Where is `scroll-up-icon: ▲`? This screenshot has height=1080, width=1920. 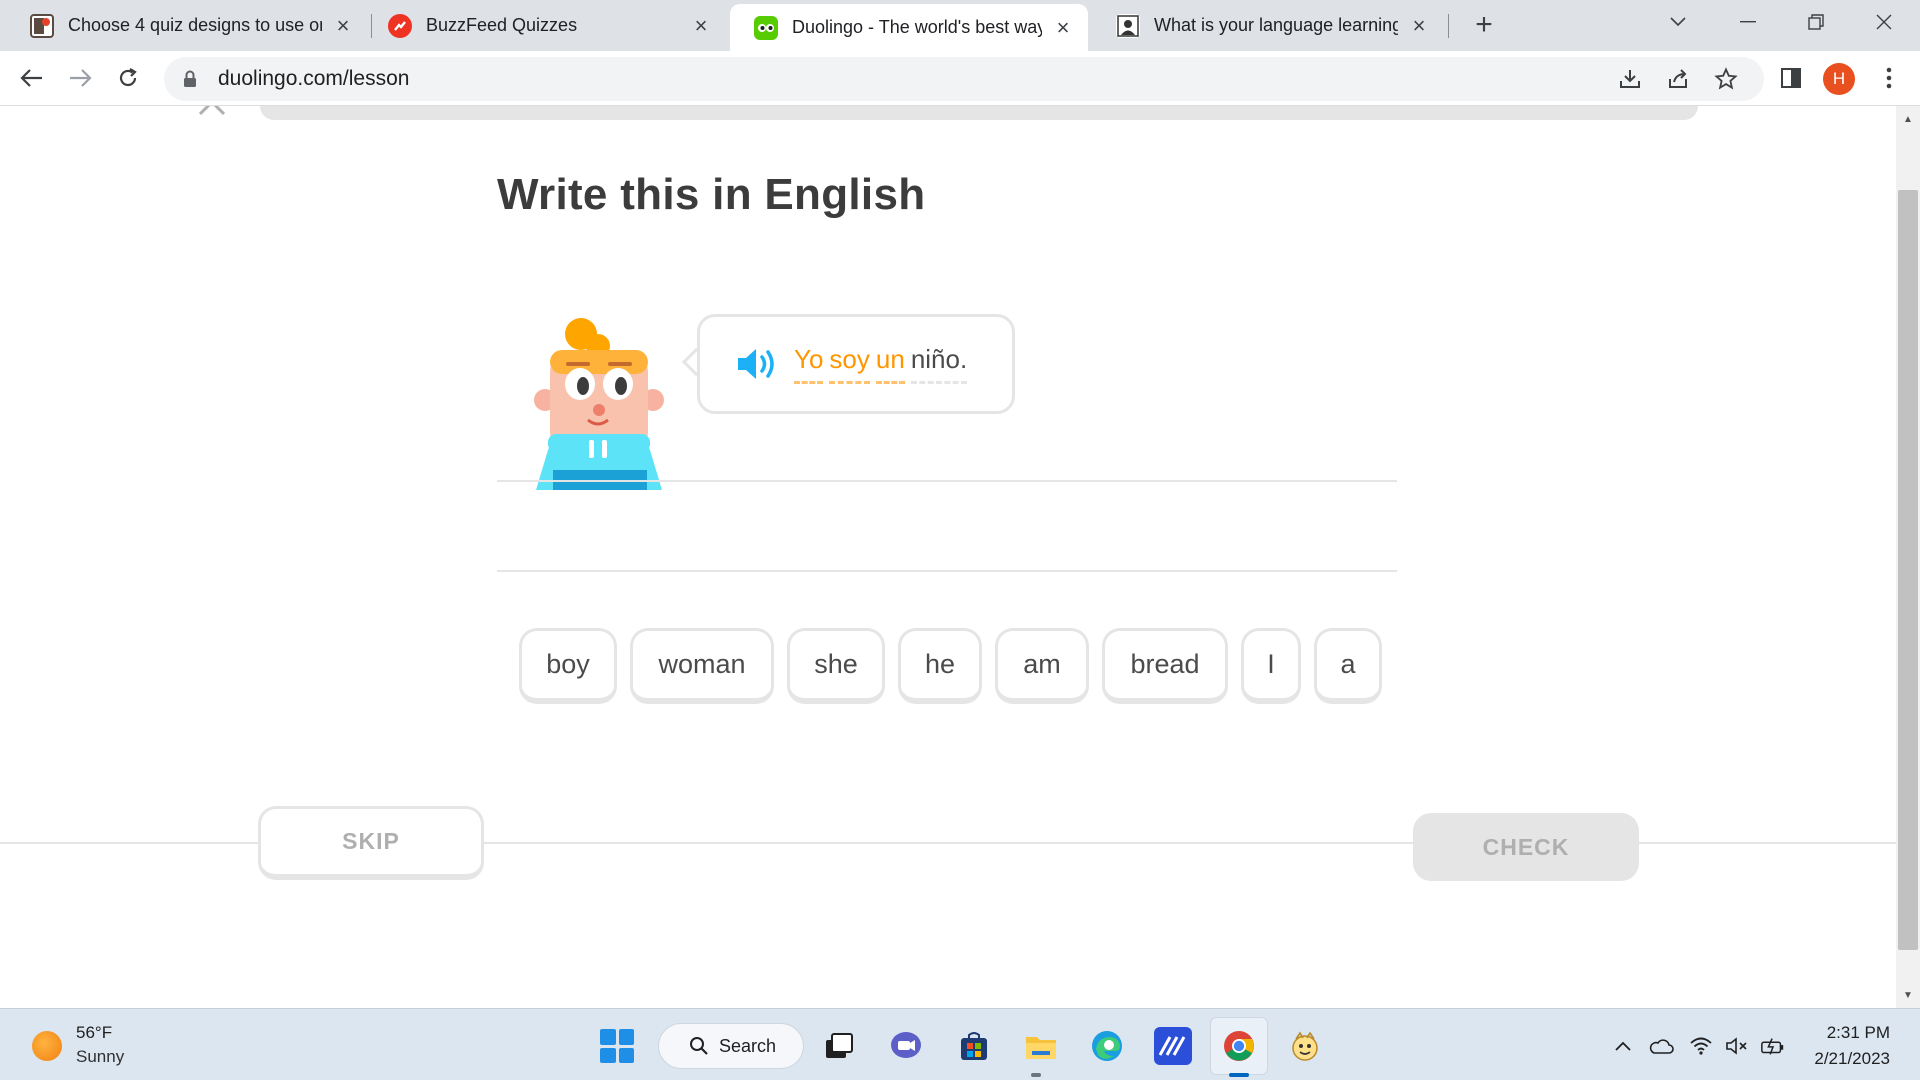 scroll-up-icon: ▲ is located at coordinates (1908, 120).